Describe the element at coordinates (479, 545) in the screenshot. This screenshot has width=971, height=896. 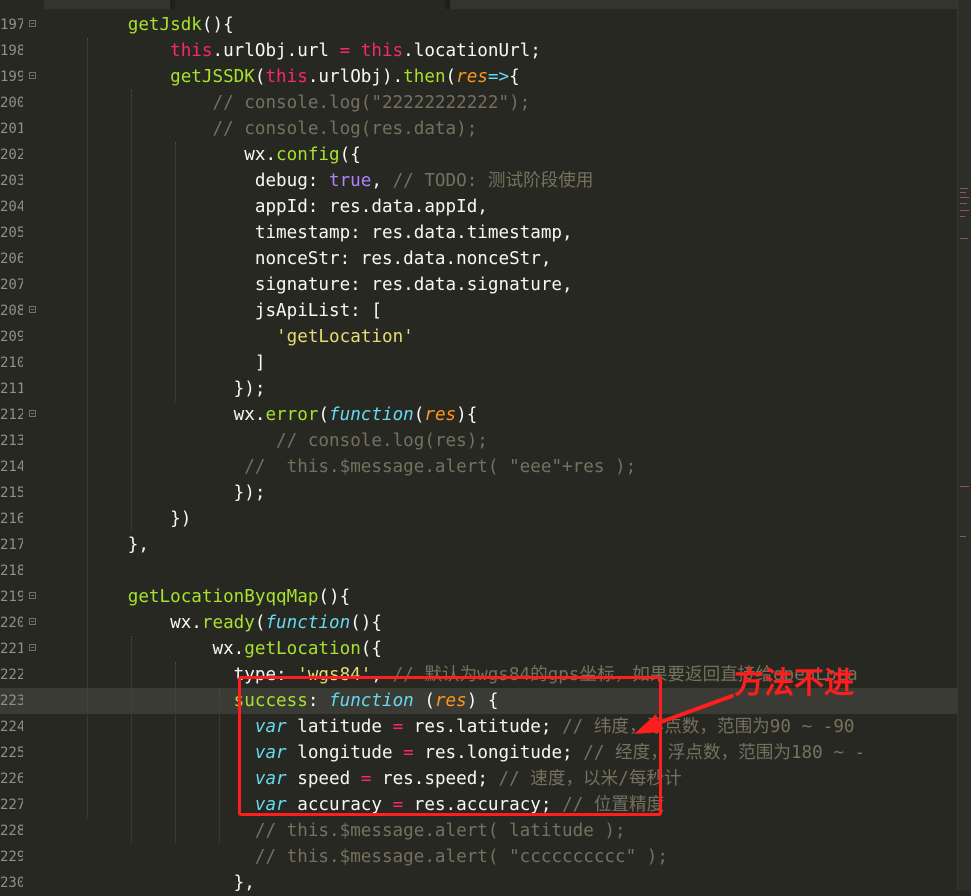
I see `code-line: 217 },` at that location.